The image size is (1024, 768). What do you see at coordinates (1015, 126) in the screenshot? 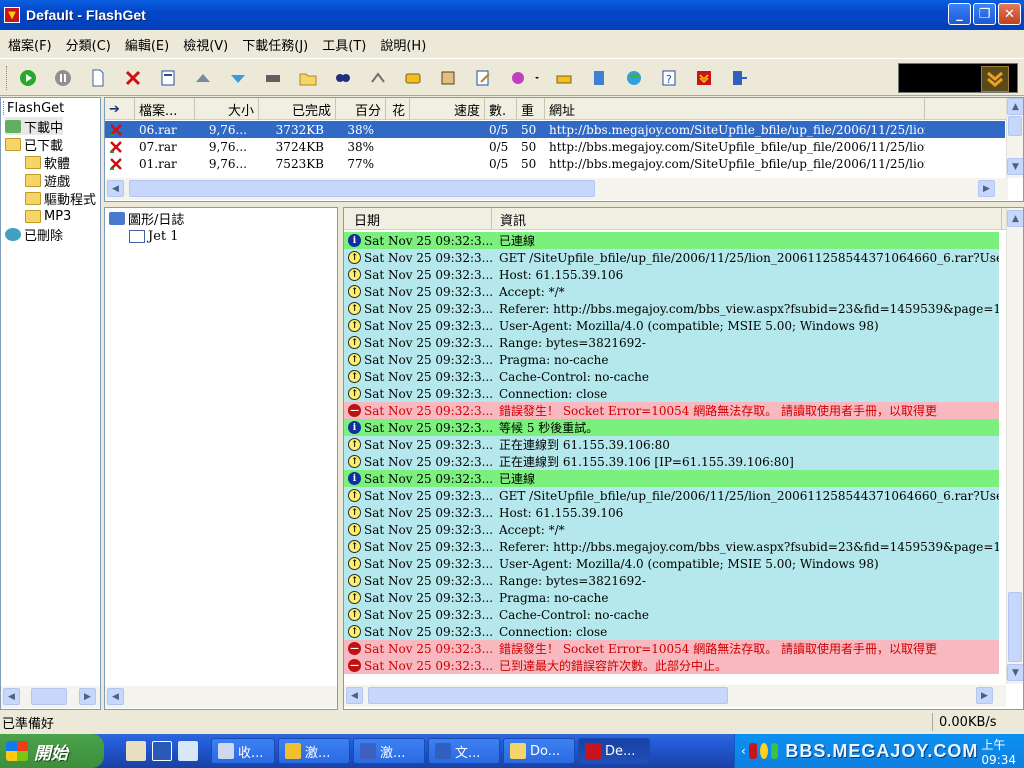
I see `list-vscroll-thumb` at bounding box center [1015, 126].